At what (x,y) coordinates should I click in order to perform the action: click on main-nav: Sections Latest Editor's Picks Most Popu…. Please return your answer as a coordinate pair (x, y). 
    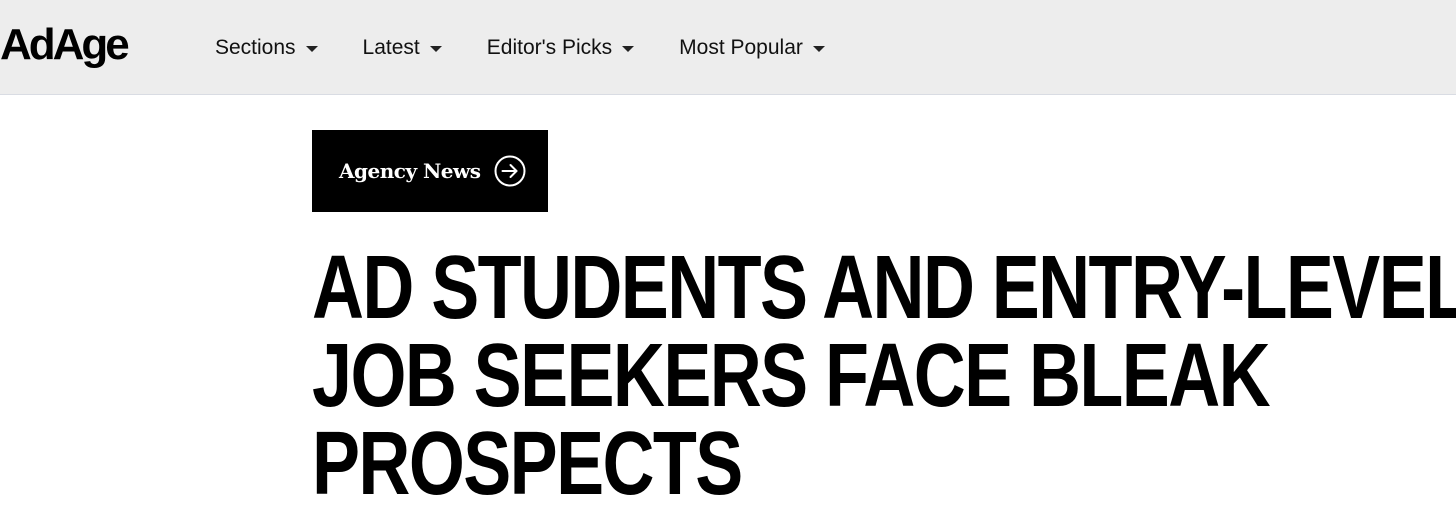
    Looking at the image, I should click on (520, 47).